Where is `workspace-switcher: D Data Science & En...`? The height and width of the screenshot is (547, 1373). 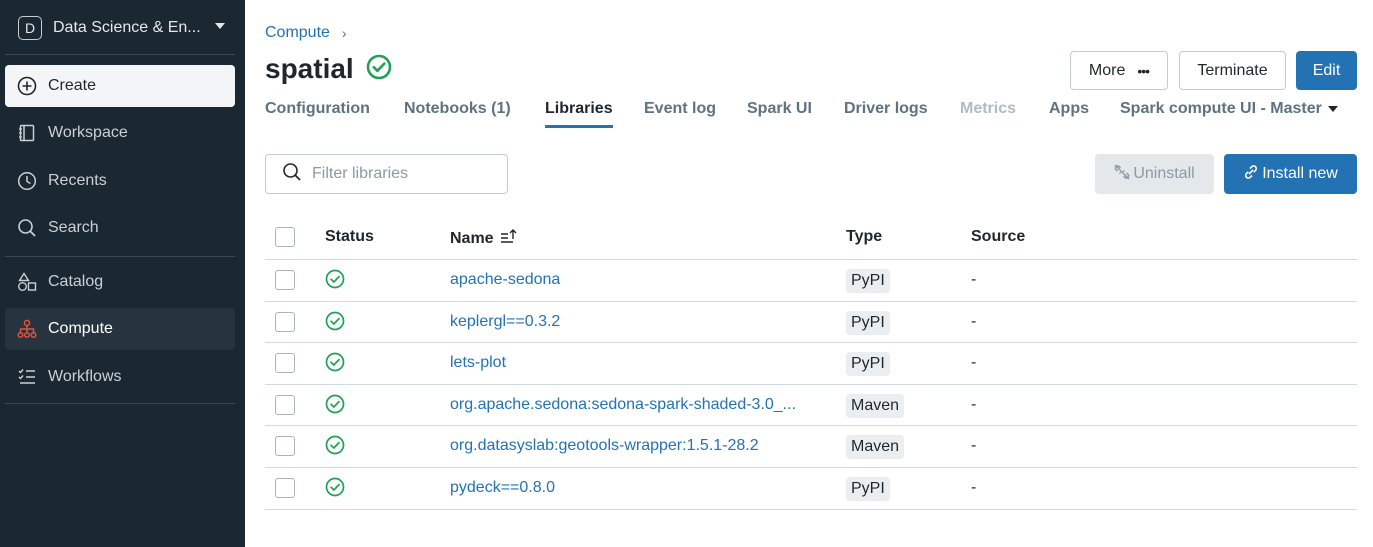 workspace-switcher: D Data Science & En... is located at coordinates (124, 28).